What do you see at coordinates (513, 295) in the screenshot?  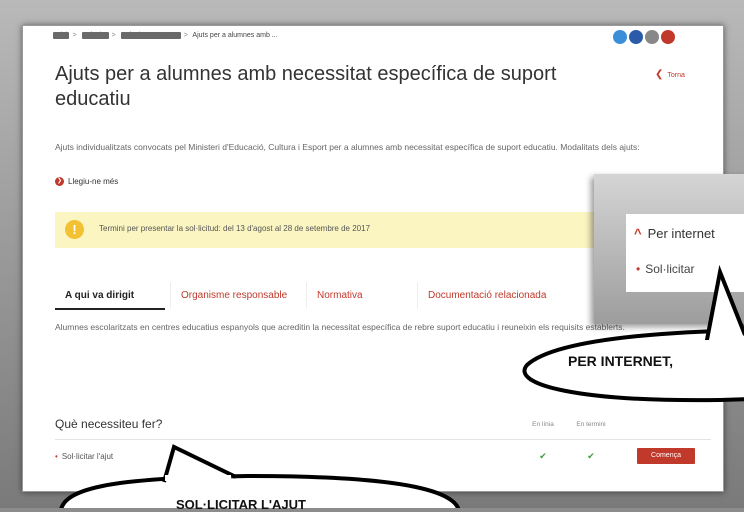 I see `tab-documentacio-relacionada: Documentació relacionada` at bounding box center [513, 295].